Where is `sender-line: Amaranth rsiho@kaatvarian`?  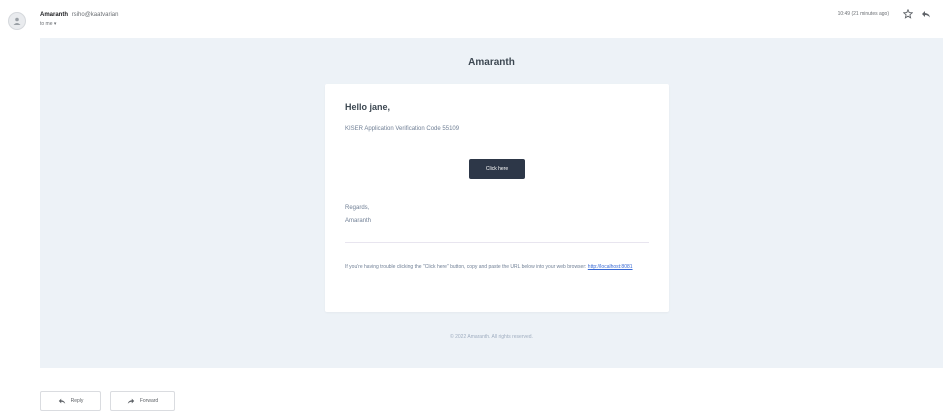
sender-line: Amaranth rsiho@kaatvarian is located at coordinates (79, 15).